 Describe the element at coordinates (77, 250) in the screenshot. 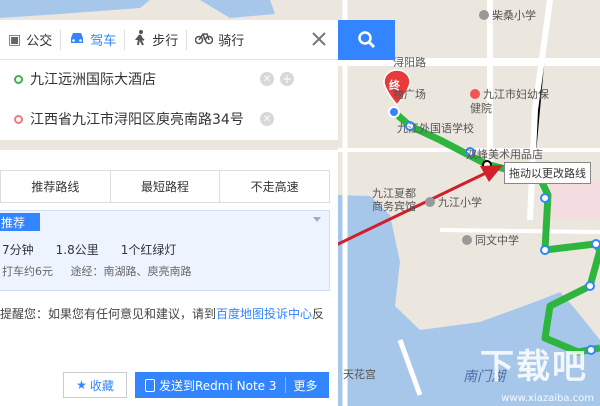

I see `route-distance: 1.8公里` at that location.